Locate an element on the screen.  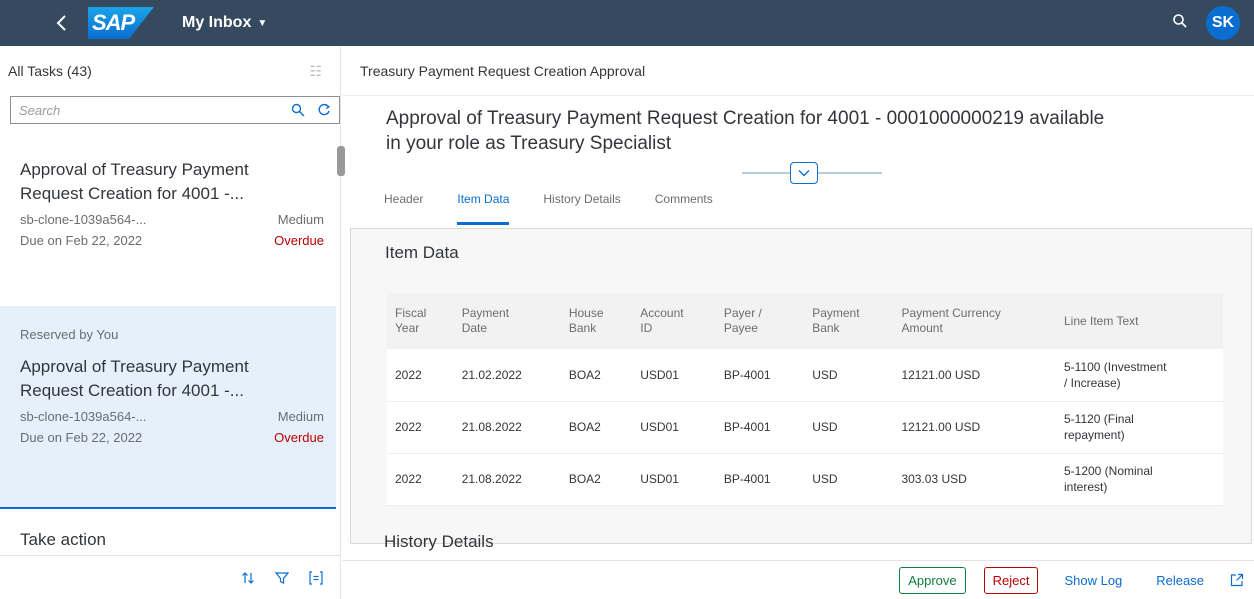
column-header: Fiscal Year is located at coordinates (420, 321).